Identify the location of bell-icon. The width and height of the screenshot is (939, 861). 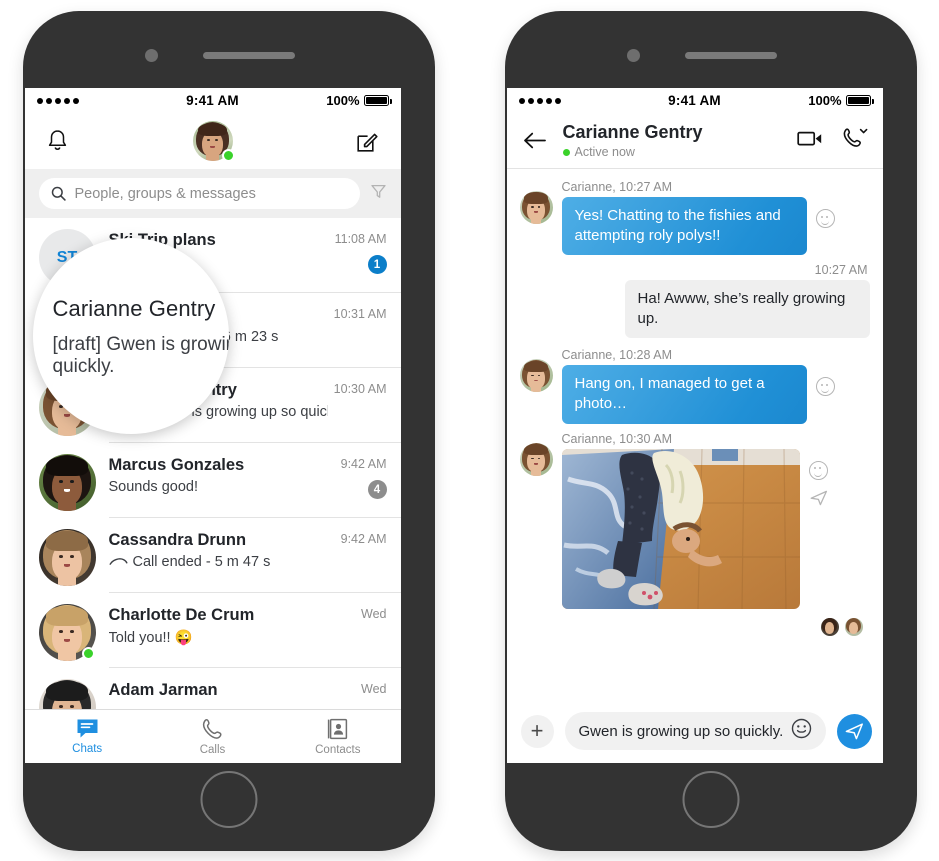
(58, 141).